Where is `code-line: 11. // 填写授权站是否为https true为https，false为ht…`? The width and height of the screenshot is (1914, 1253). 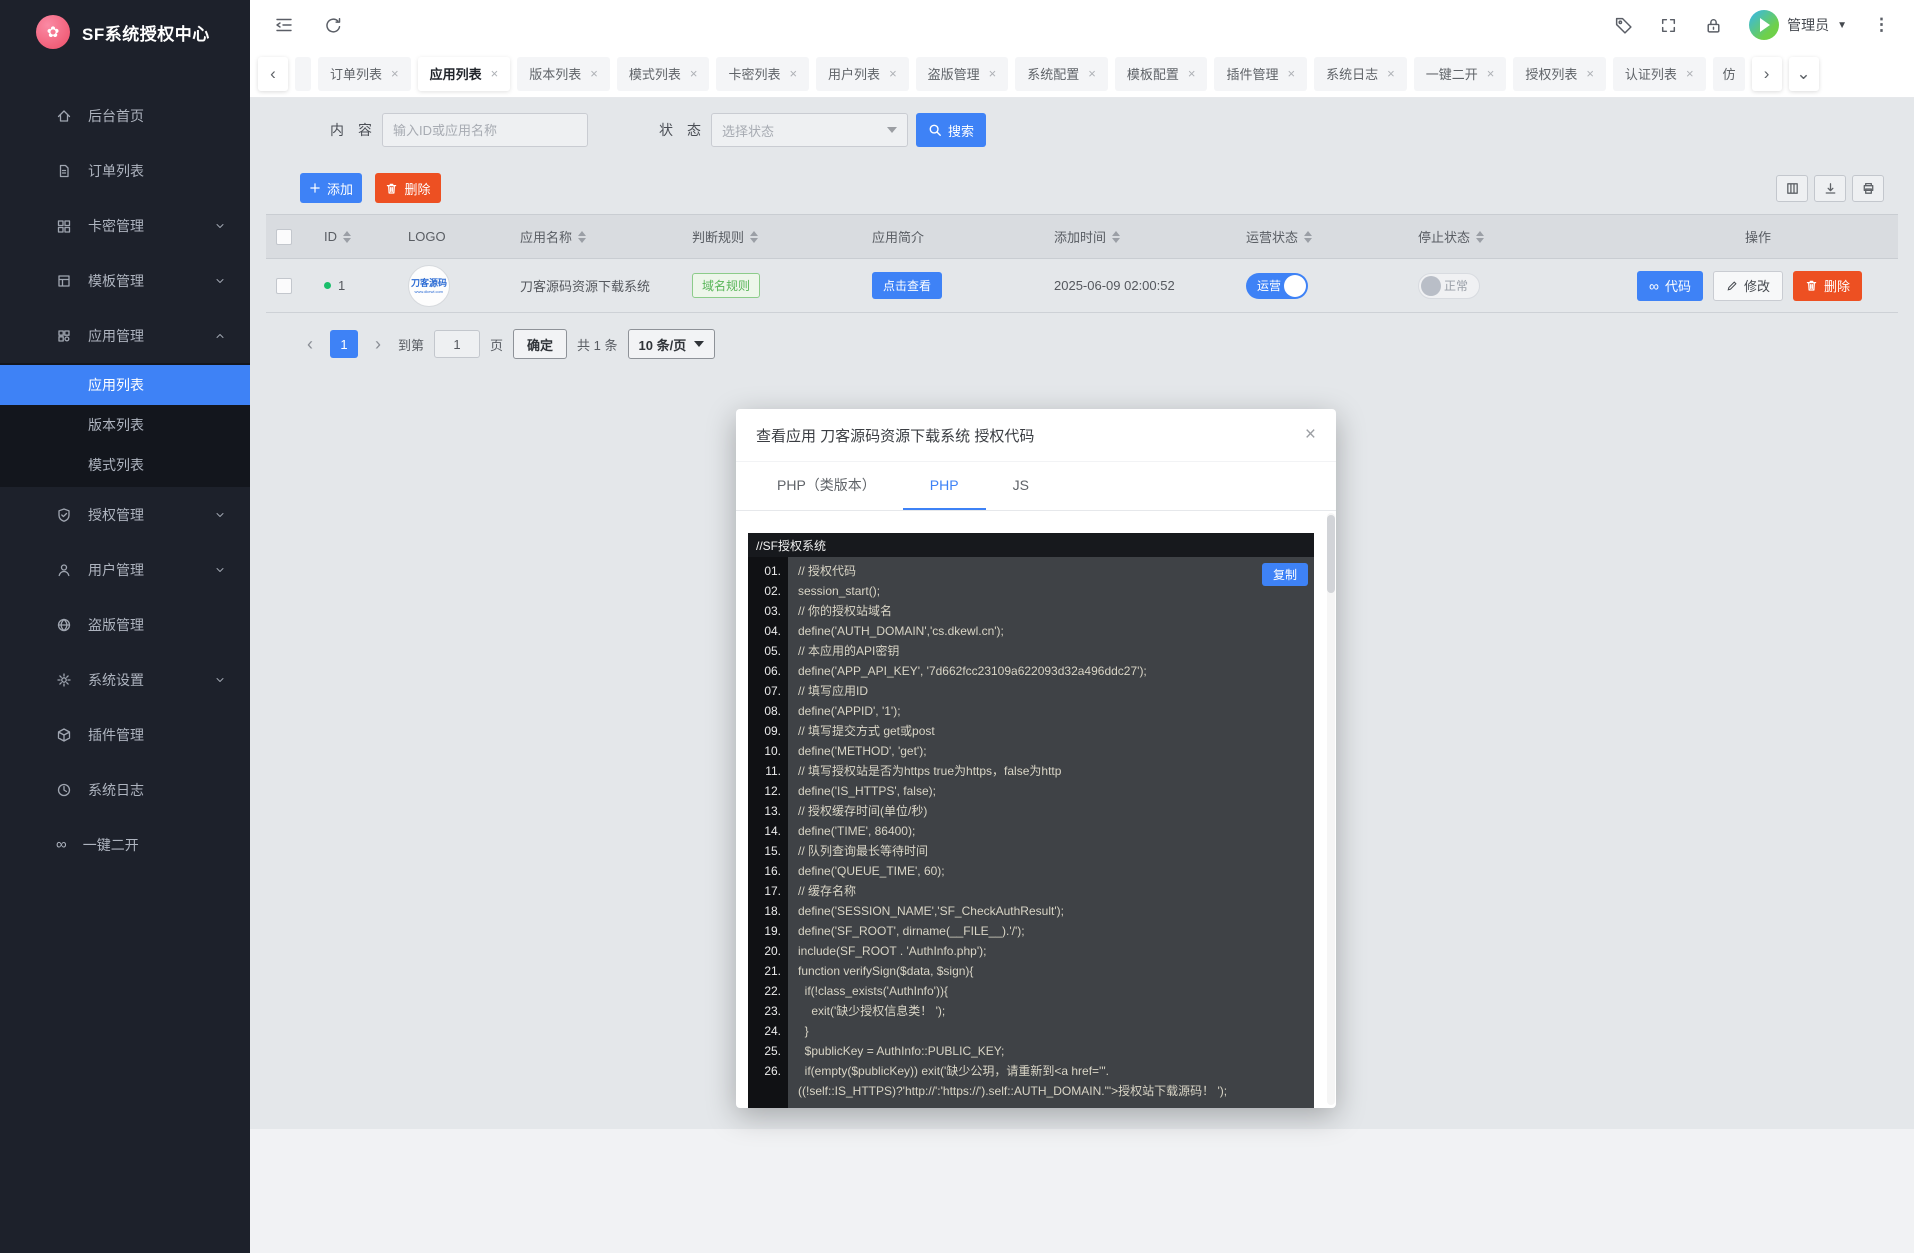 code-line: 11. // 填写授权站是否为https true为https，false为ht… is located at coordinates (1031, 771).